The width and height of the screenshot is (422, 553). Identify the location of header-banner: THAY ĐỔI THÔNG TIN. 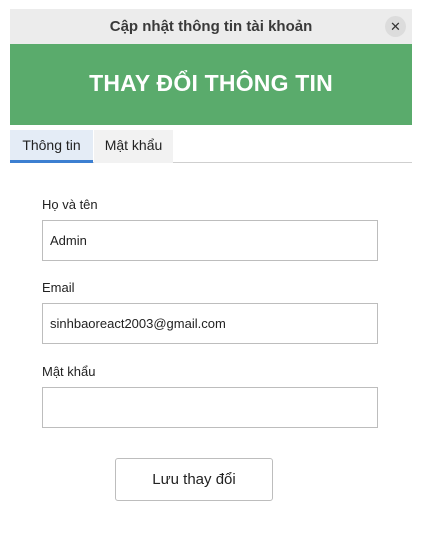
(211, 84).